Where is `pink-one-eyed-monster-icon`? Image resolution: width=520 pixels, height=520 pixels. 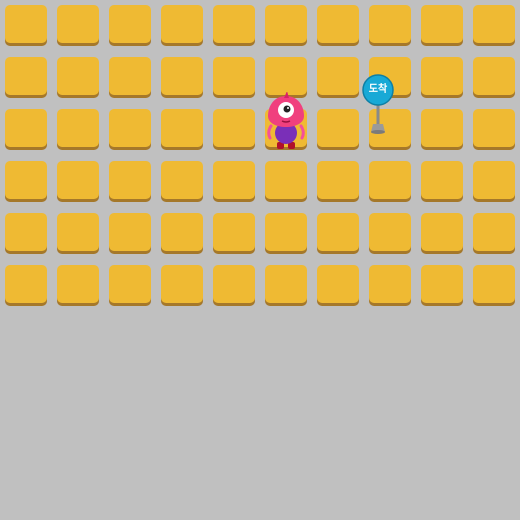 pink-one-eyed-monster-icon is located at coordinates (286, 120).